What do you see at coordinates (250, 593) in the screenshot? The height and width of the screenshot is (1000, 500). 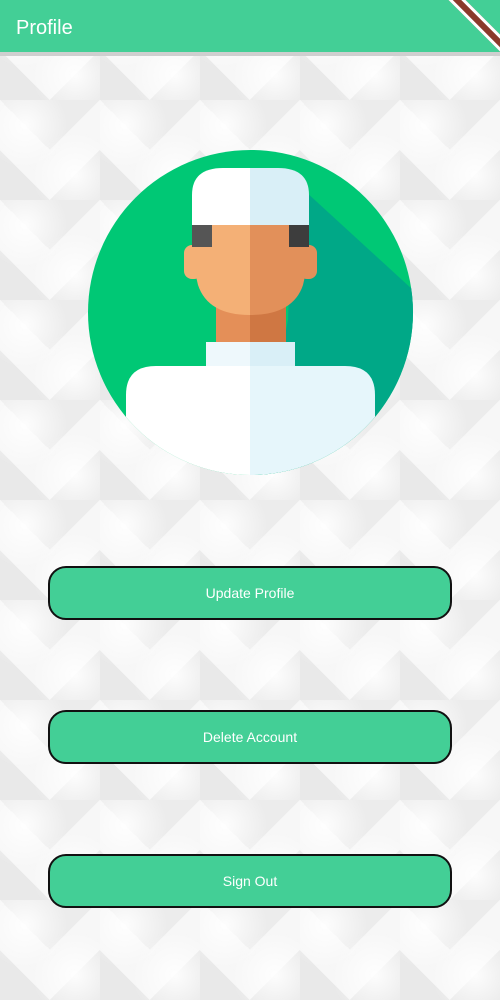 I see `update-profile-button: Update Profile` at bounding box center [250, 593].